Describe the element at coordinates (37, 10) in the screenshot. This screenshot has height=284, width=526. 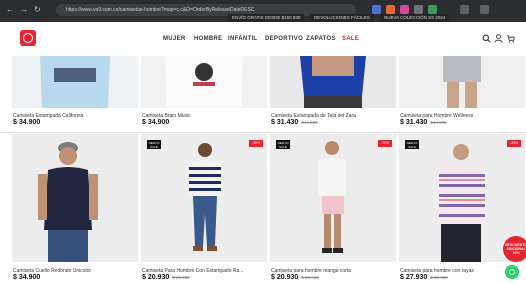
I see `reload-icon: ↻` at that location.